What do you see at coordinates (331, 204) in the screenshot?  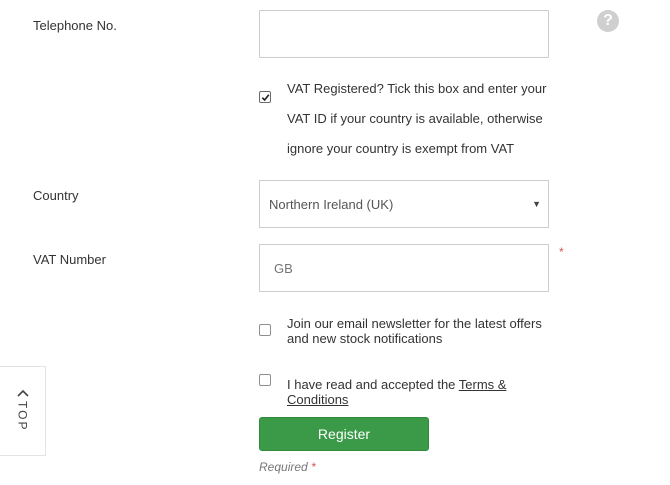 I see `country-selected-value: Northern Ireland (UK)` at bounding box center [331, 204].